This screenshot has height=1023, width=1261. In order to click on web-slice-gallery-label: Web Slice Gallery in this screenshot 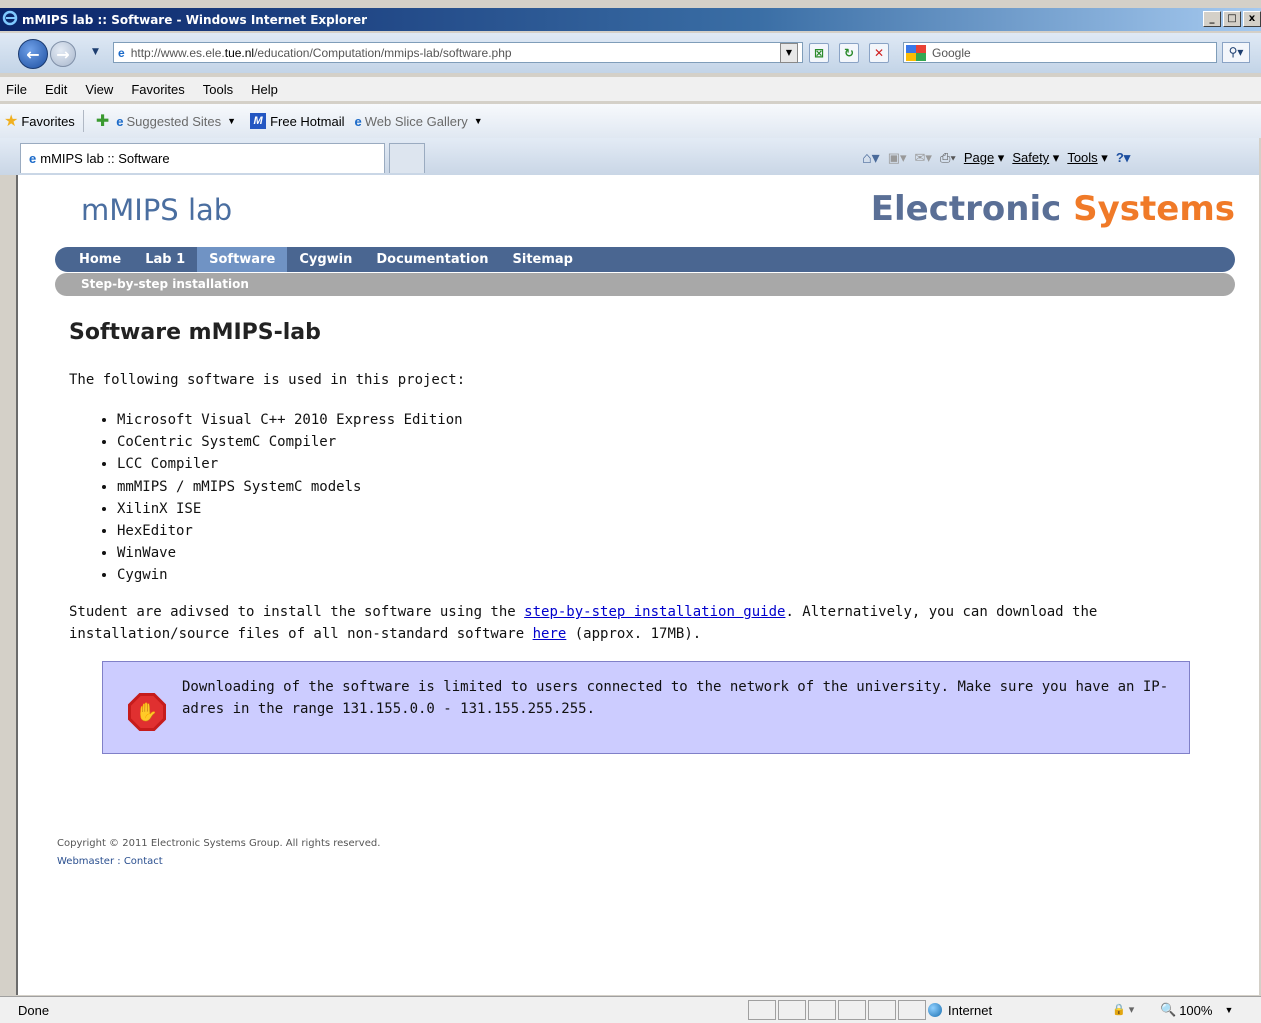, I will do `click(416, 121)`.